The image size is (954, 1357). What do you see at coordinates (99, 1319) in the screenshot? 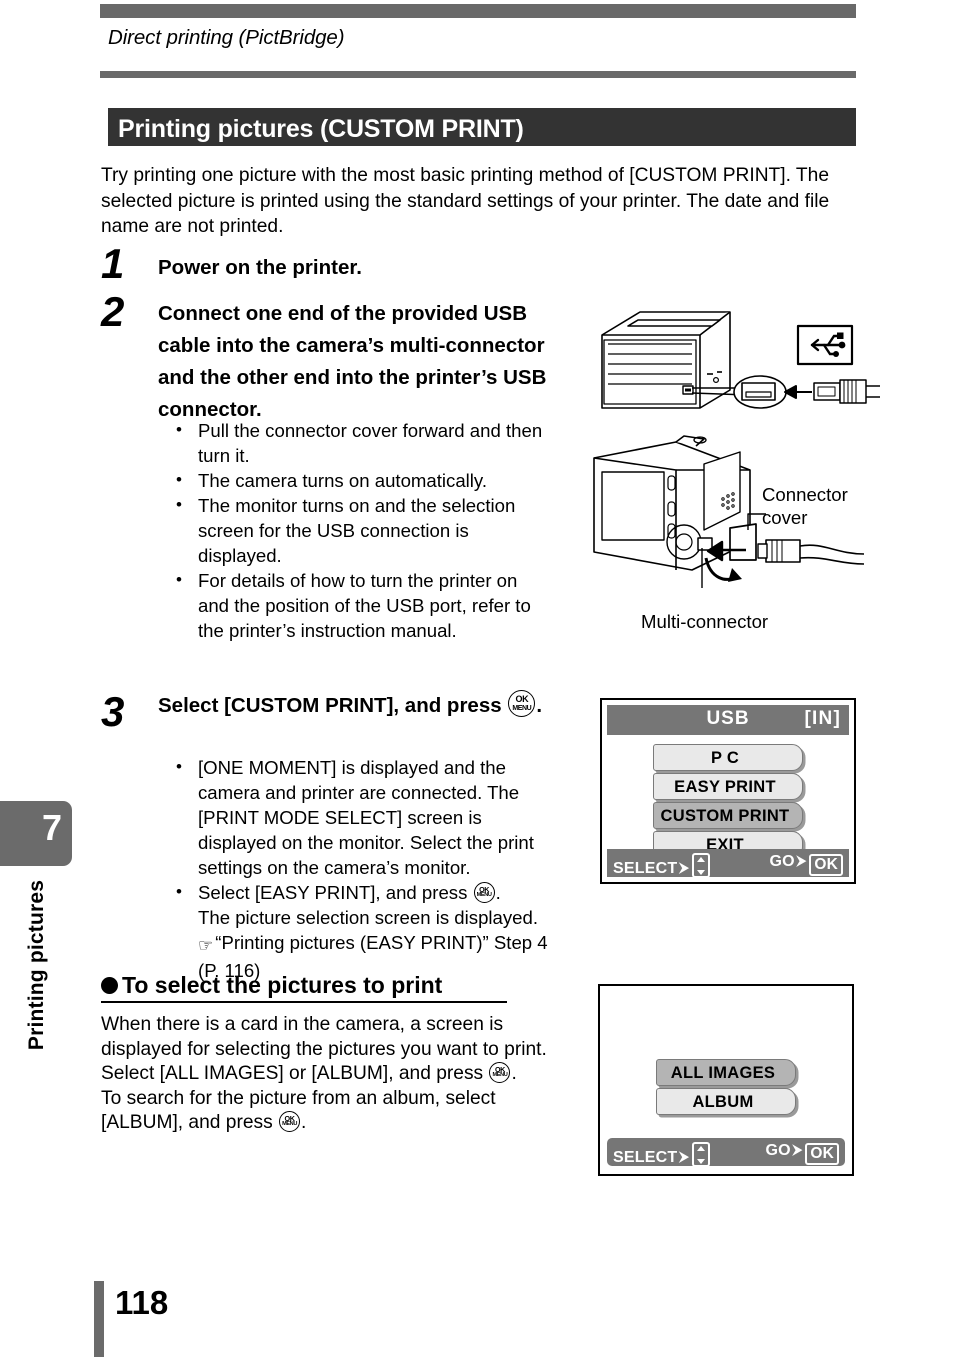
I see `page-number-rule` at bounding box center [99, 1319].